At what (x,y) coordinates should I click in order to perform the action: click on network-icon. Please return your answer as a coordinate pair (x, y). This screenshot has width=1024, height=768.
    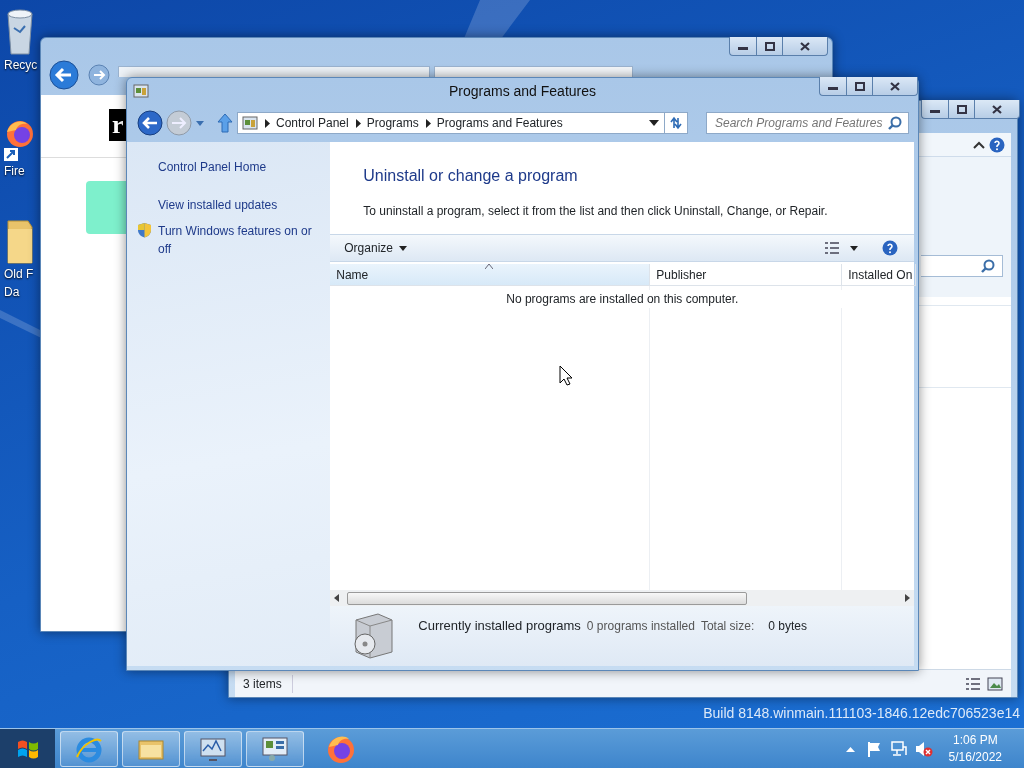
    Looking at the image, I should click on (898, 748).